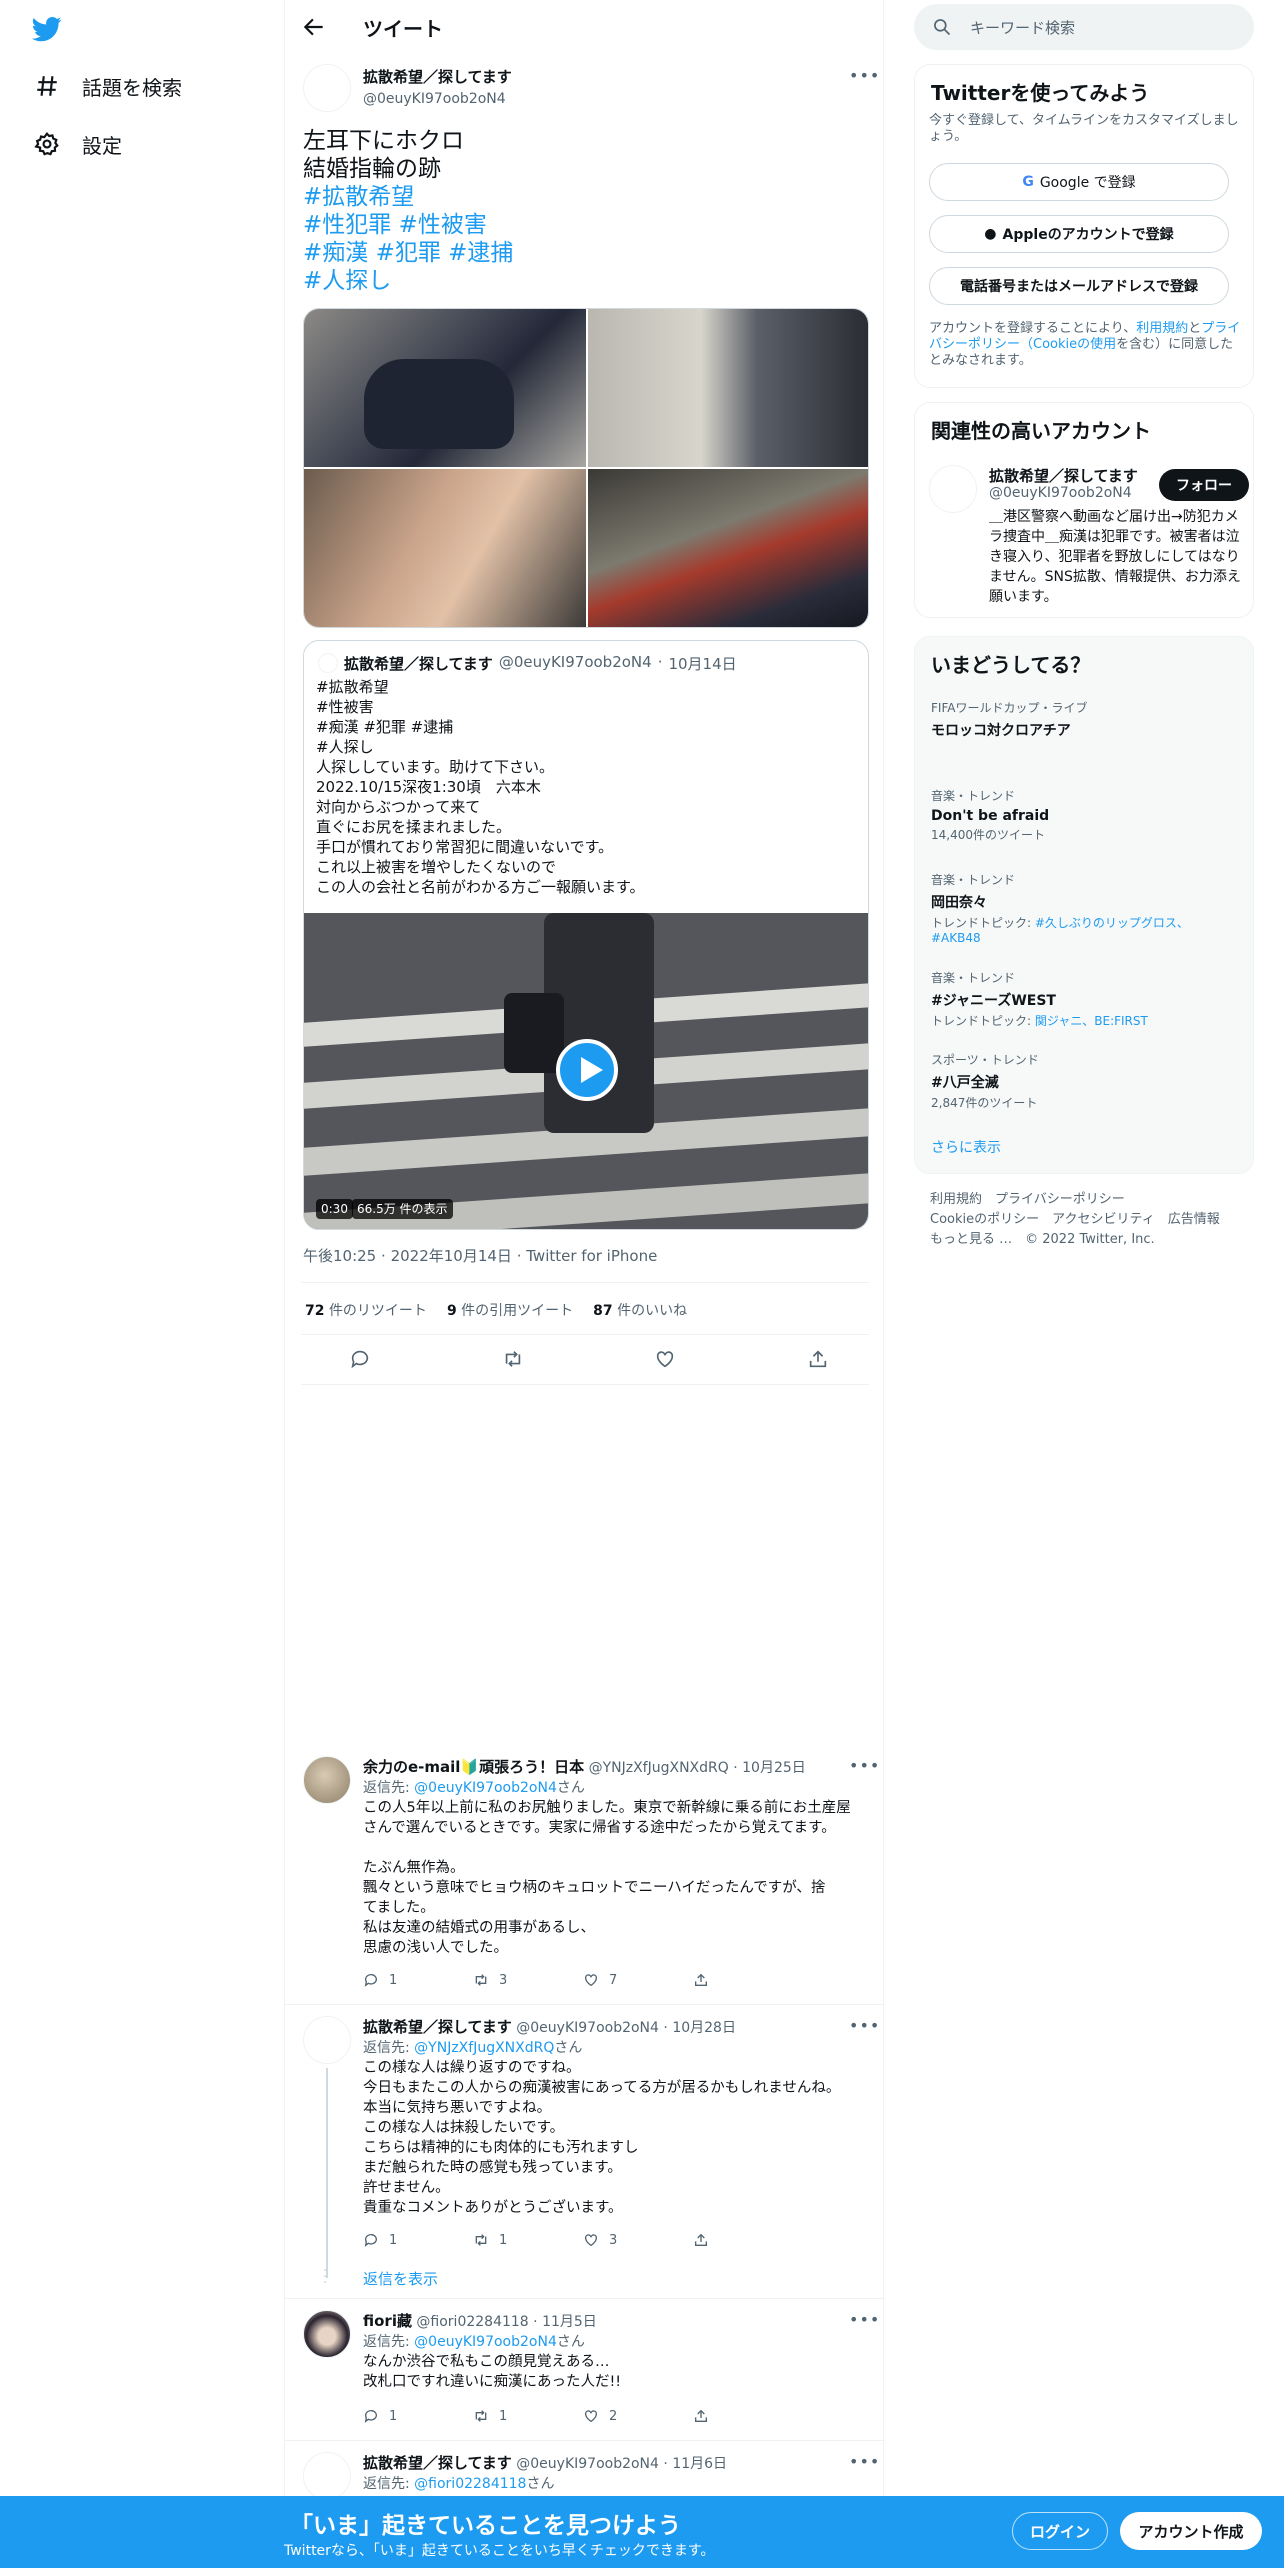 This screenshot has height=2568, width=1284. I want to click on twitter-logo-icon, so click(47, 29).